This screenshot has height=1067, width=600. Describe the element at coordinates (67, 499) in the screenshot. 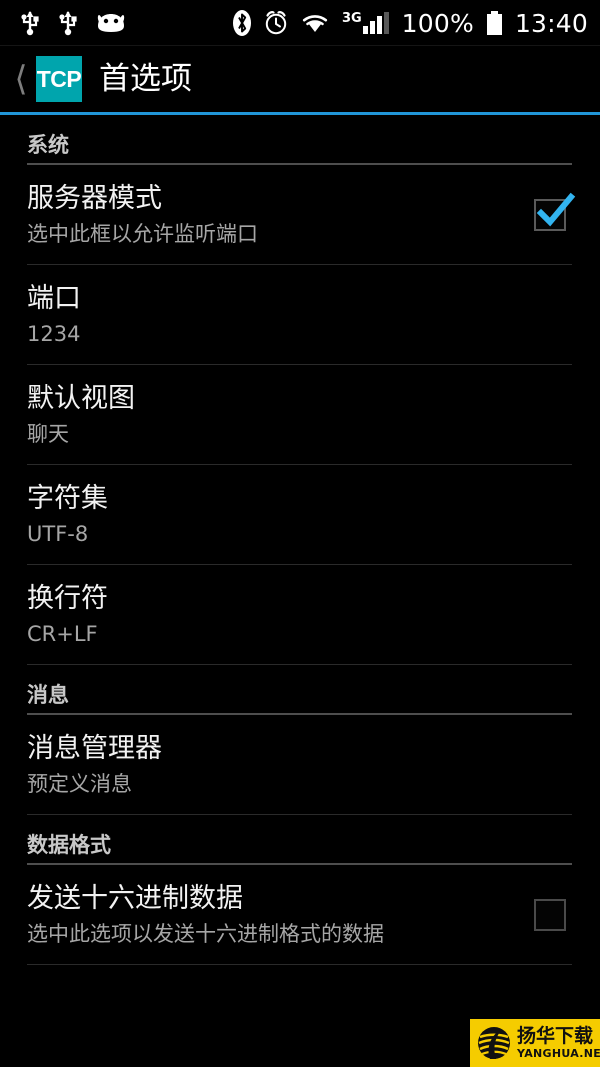

I see `preference-title: 字符集` at that location.